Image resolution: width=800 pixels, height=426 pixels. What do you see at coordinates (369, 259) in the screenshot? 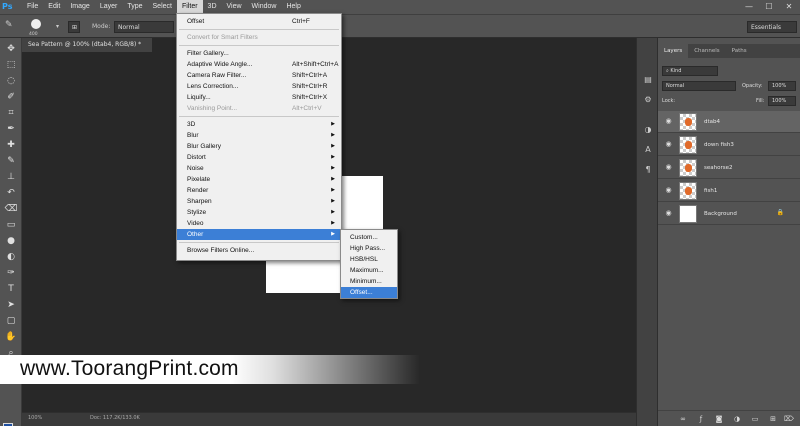
I see `other-menu-item-hsb-hsl: HSB/HSL` at bounding box center [369, 259].